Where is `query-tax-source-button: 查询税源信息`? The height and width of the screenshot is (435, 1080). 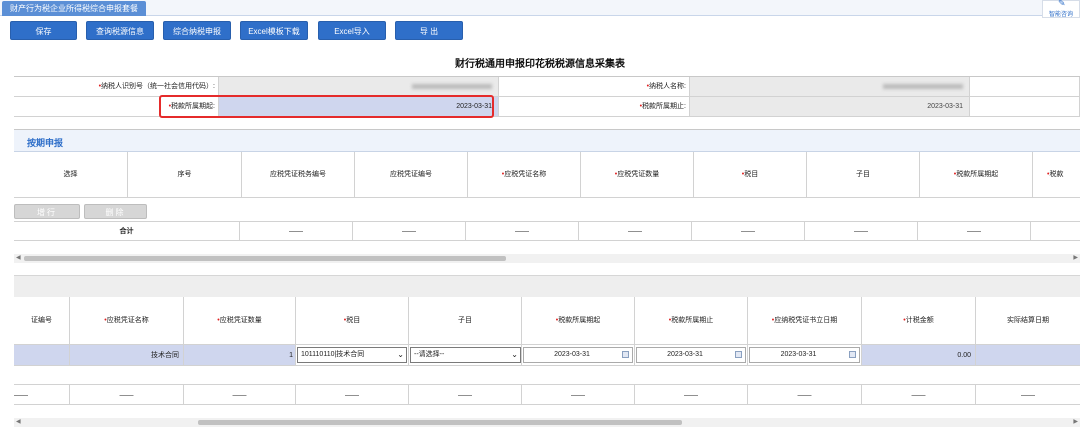
query-tax-source-button: 查询税源信息 is located at coordinates (120, 30).